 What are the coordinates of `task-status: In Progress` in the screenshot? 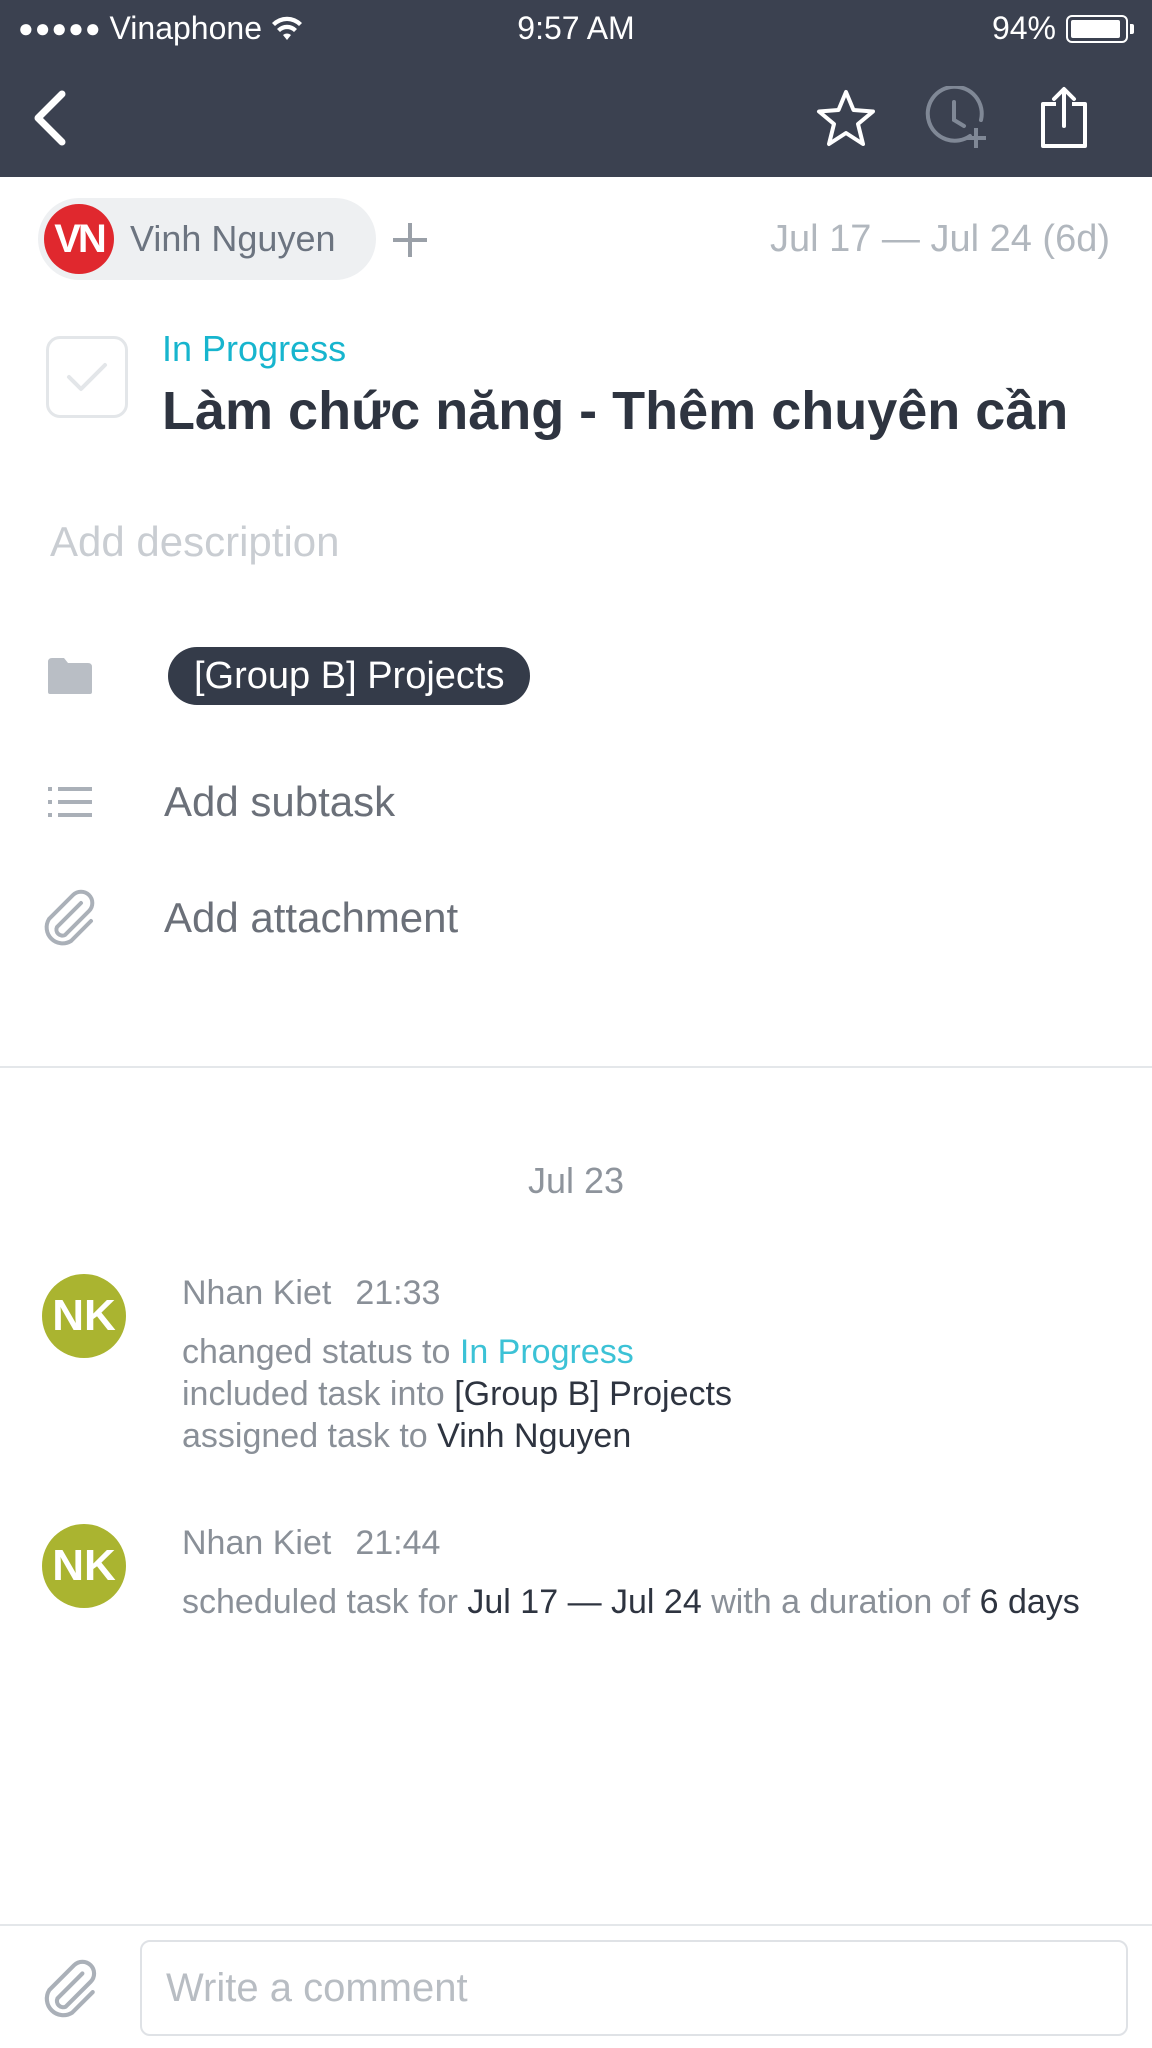 It's located at (254, 349).